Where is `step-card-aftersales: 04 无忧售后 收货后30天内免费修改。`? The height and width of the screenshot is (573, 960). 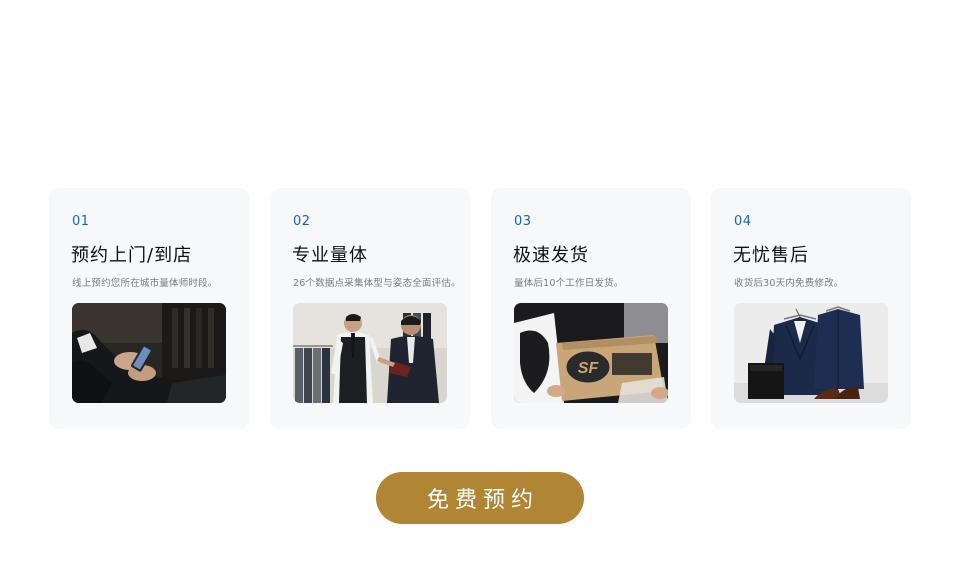
step-card-aftersales: 04 无忧售后 收货后30天内免费修改。 is located at coordinates (811, 308).